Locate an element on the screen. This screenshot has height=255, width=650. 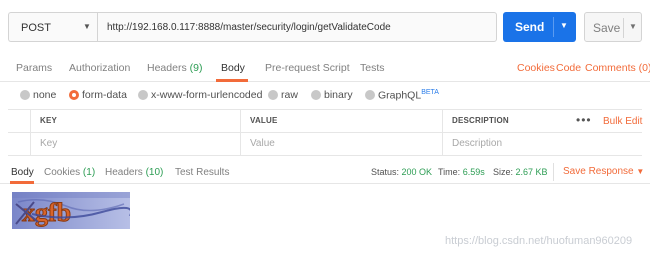
radio-raw is located at coordinates (273, 95).